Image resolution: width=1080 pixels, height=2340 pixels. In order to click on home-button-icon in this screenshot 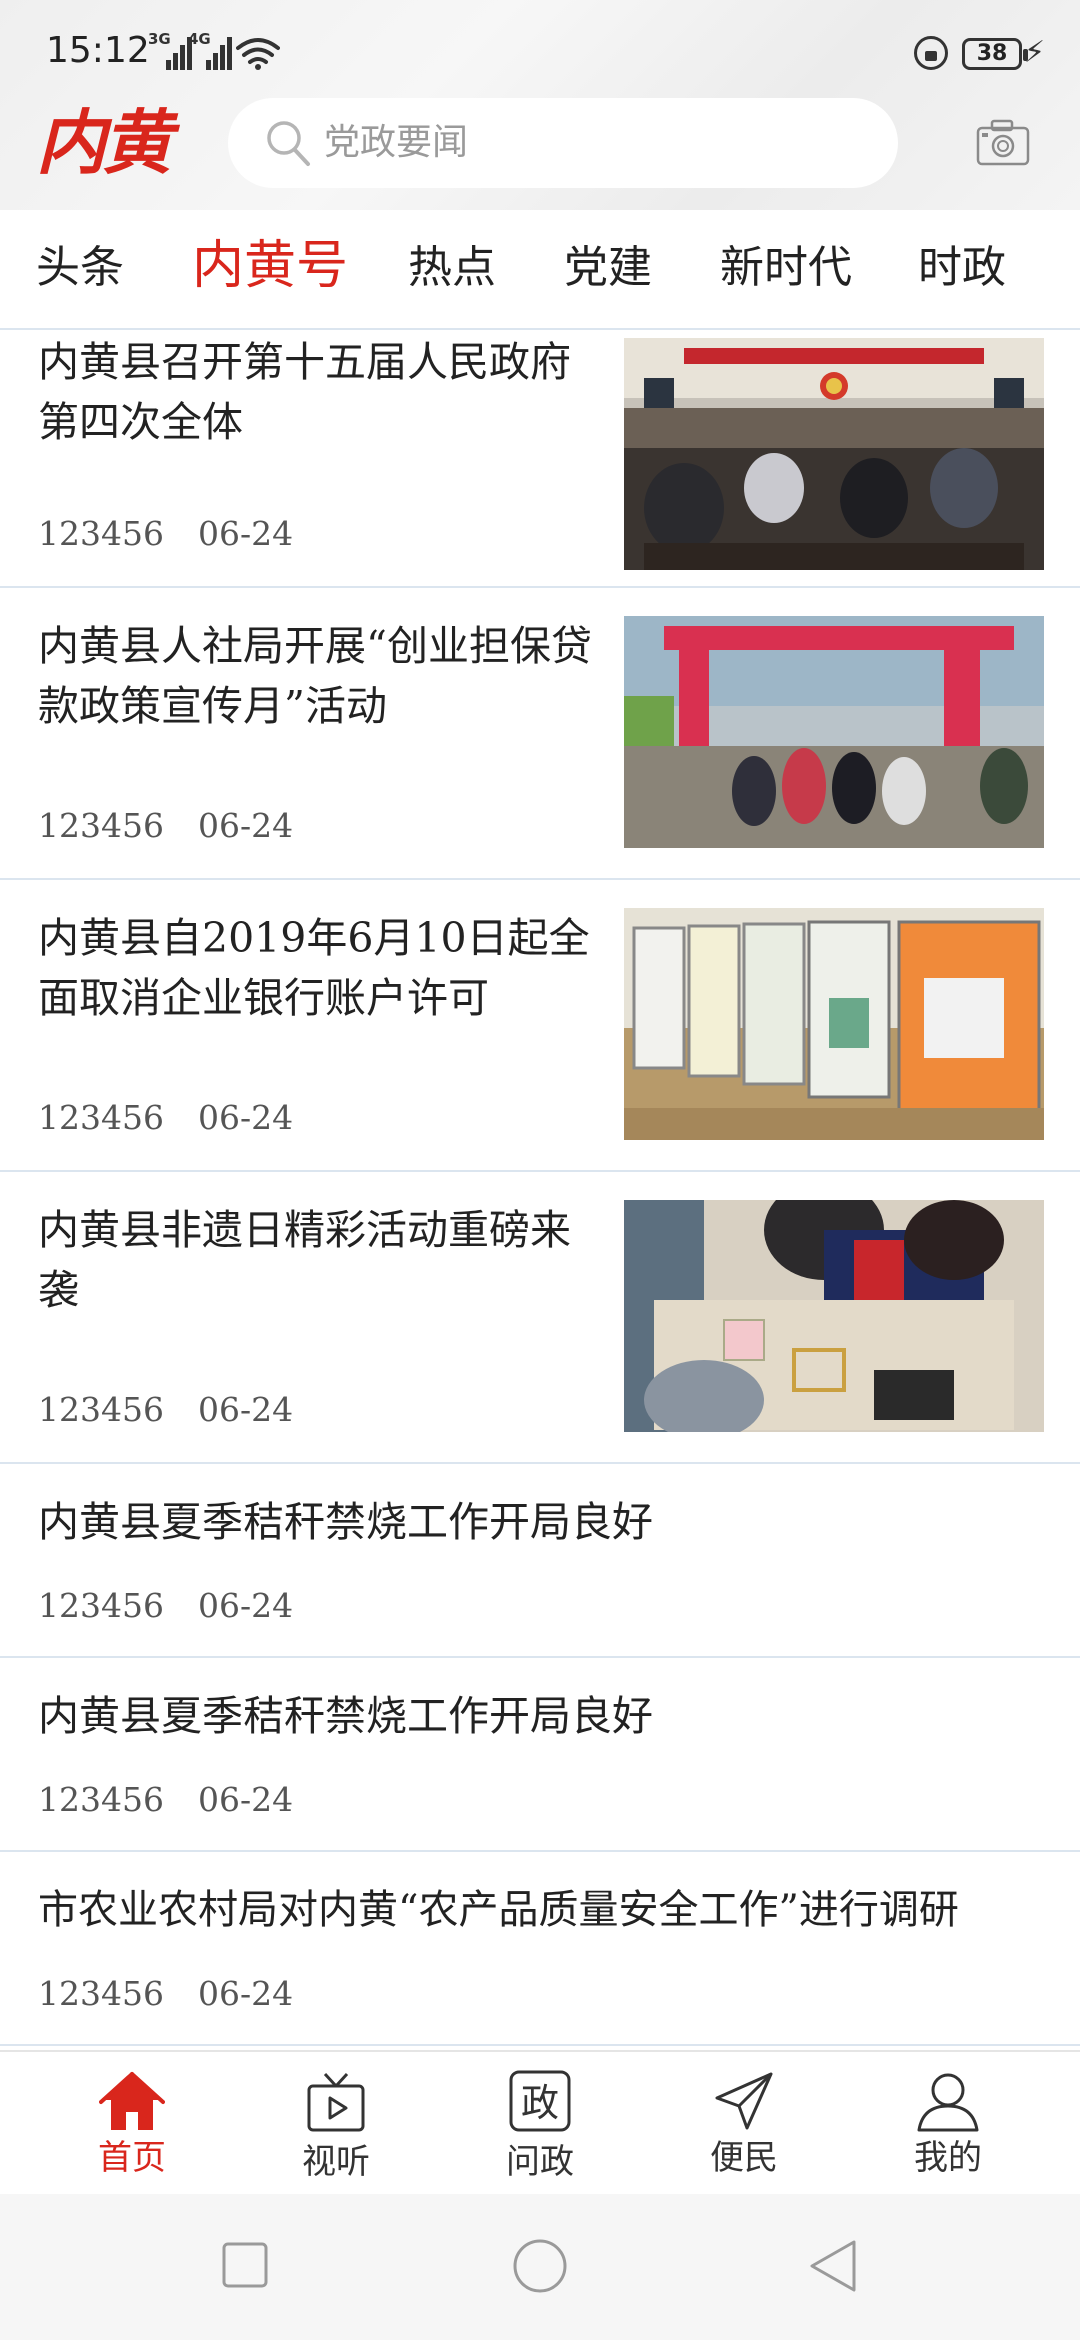, I will do `click(540, 2266)`.